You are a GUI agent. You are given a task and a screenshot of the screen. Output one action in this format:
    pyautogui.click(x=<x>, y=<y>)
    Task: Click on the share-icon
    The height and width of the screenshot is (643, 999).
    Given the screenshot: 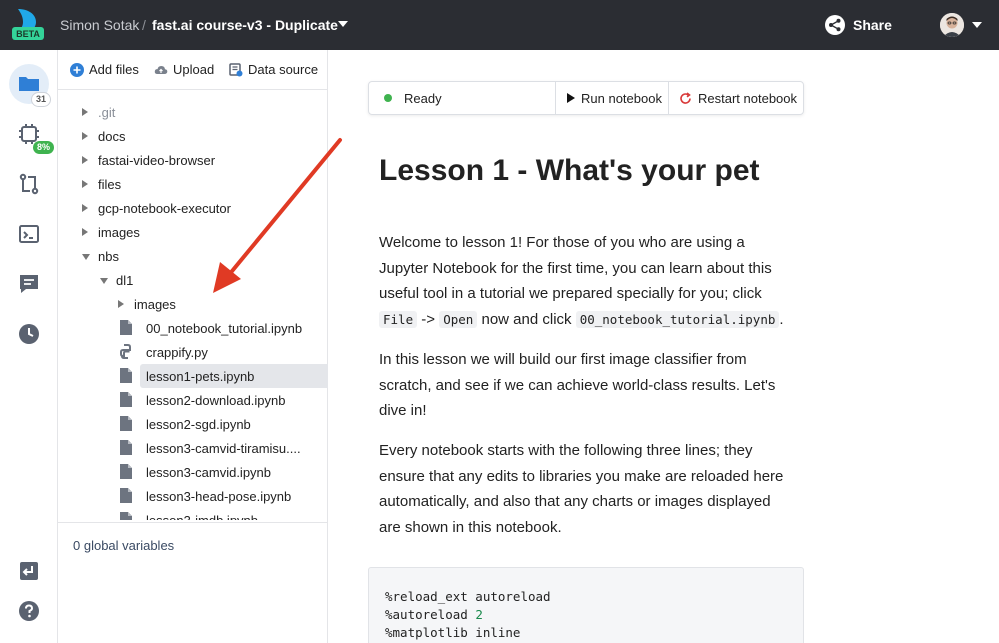 What is the action you would take?
    pyautogui.click(x=835, y=25)
    